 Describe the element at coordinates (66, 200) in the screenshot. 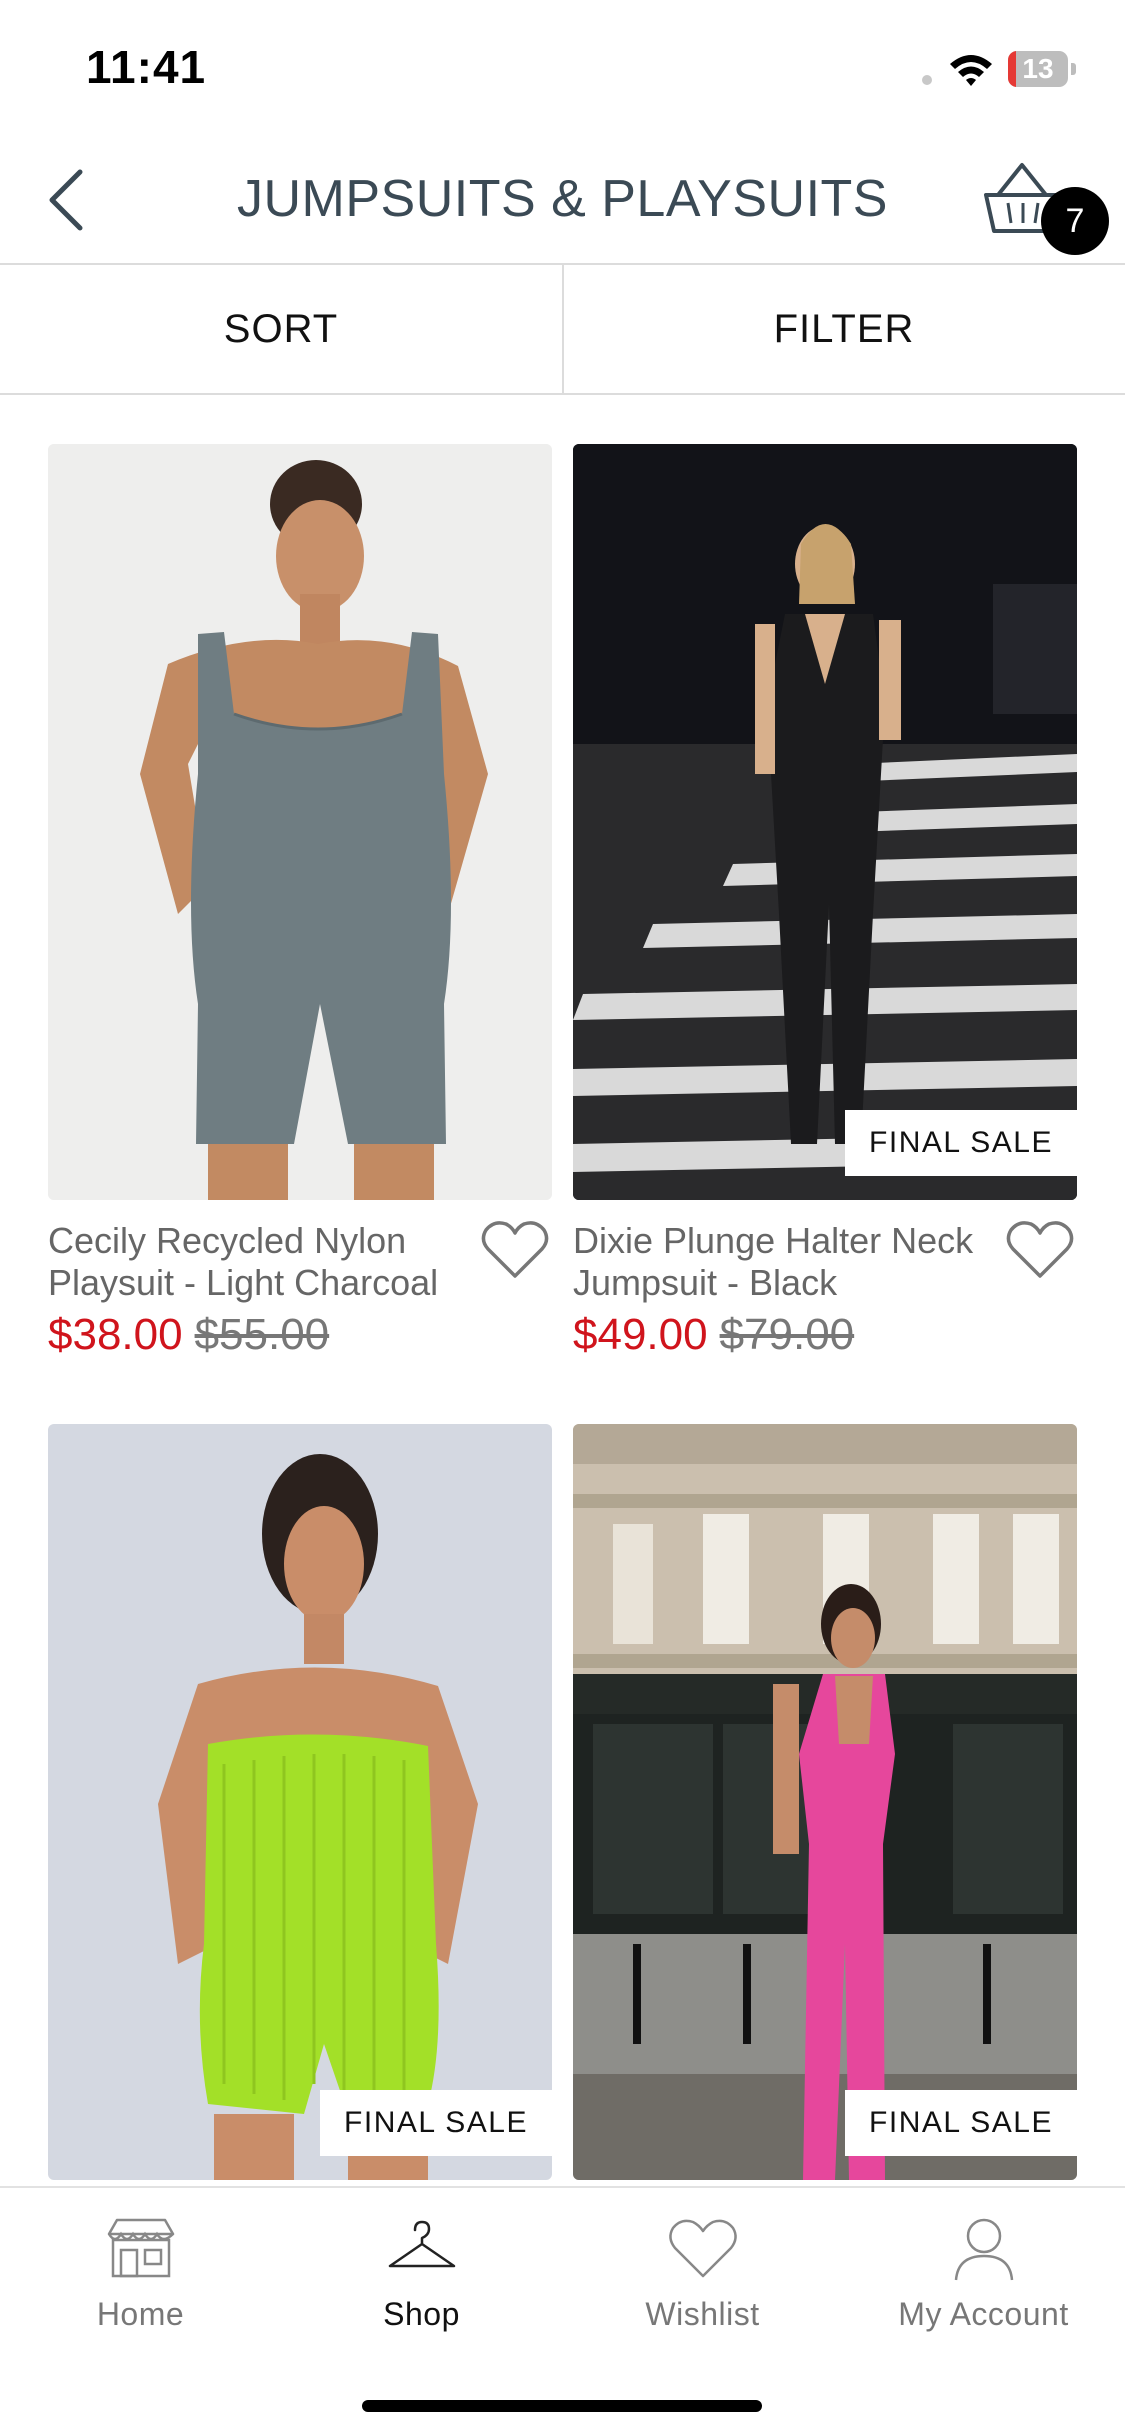

I see `chevron-left-icon` at that location.